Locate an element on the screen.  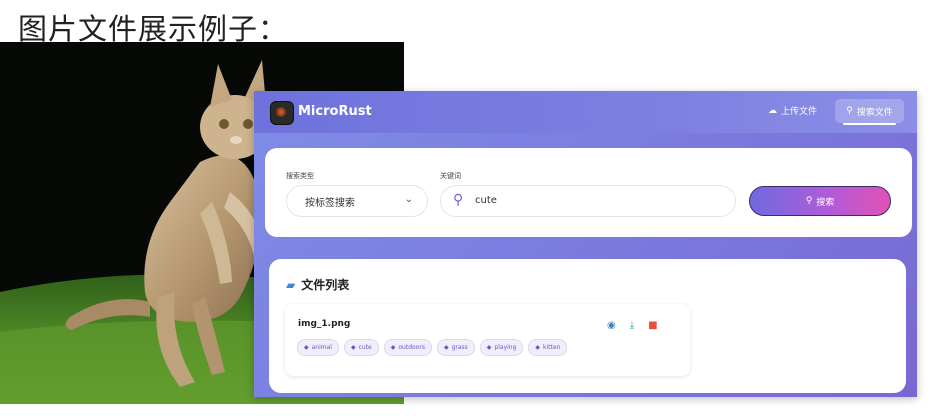
nav-search-label: 搜索文件 is located at coordinates (874, 112).